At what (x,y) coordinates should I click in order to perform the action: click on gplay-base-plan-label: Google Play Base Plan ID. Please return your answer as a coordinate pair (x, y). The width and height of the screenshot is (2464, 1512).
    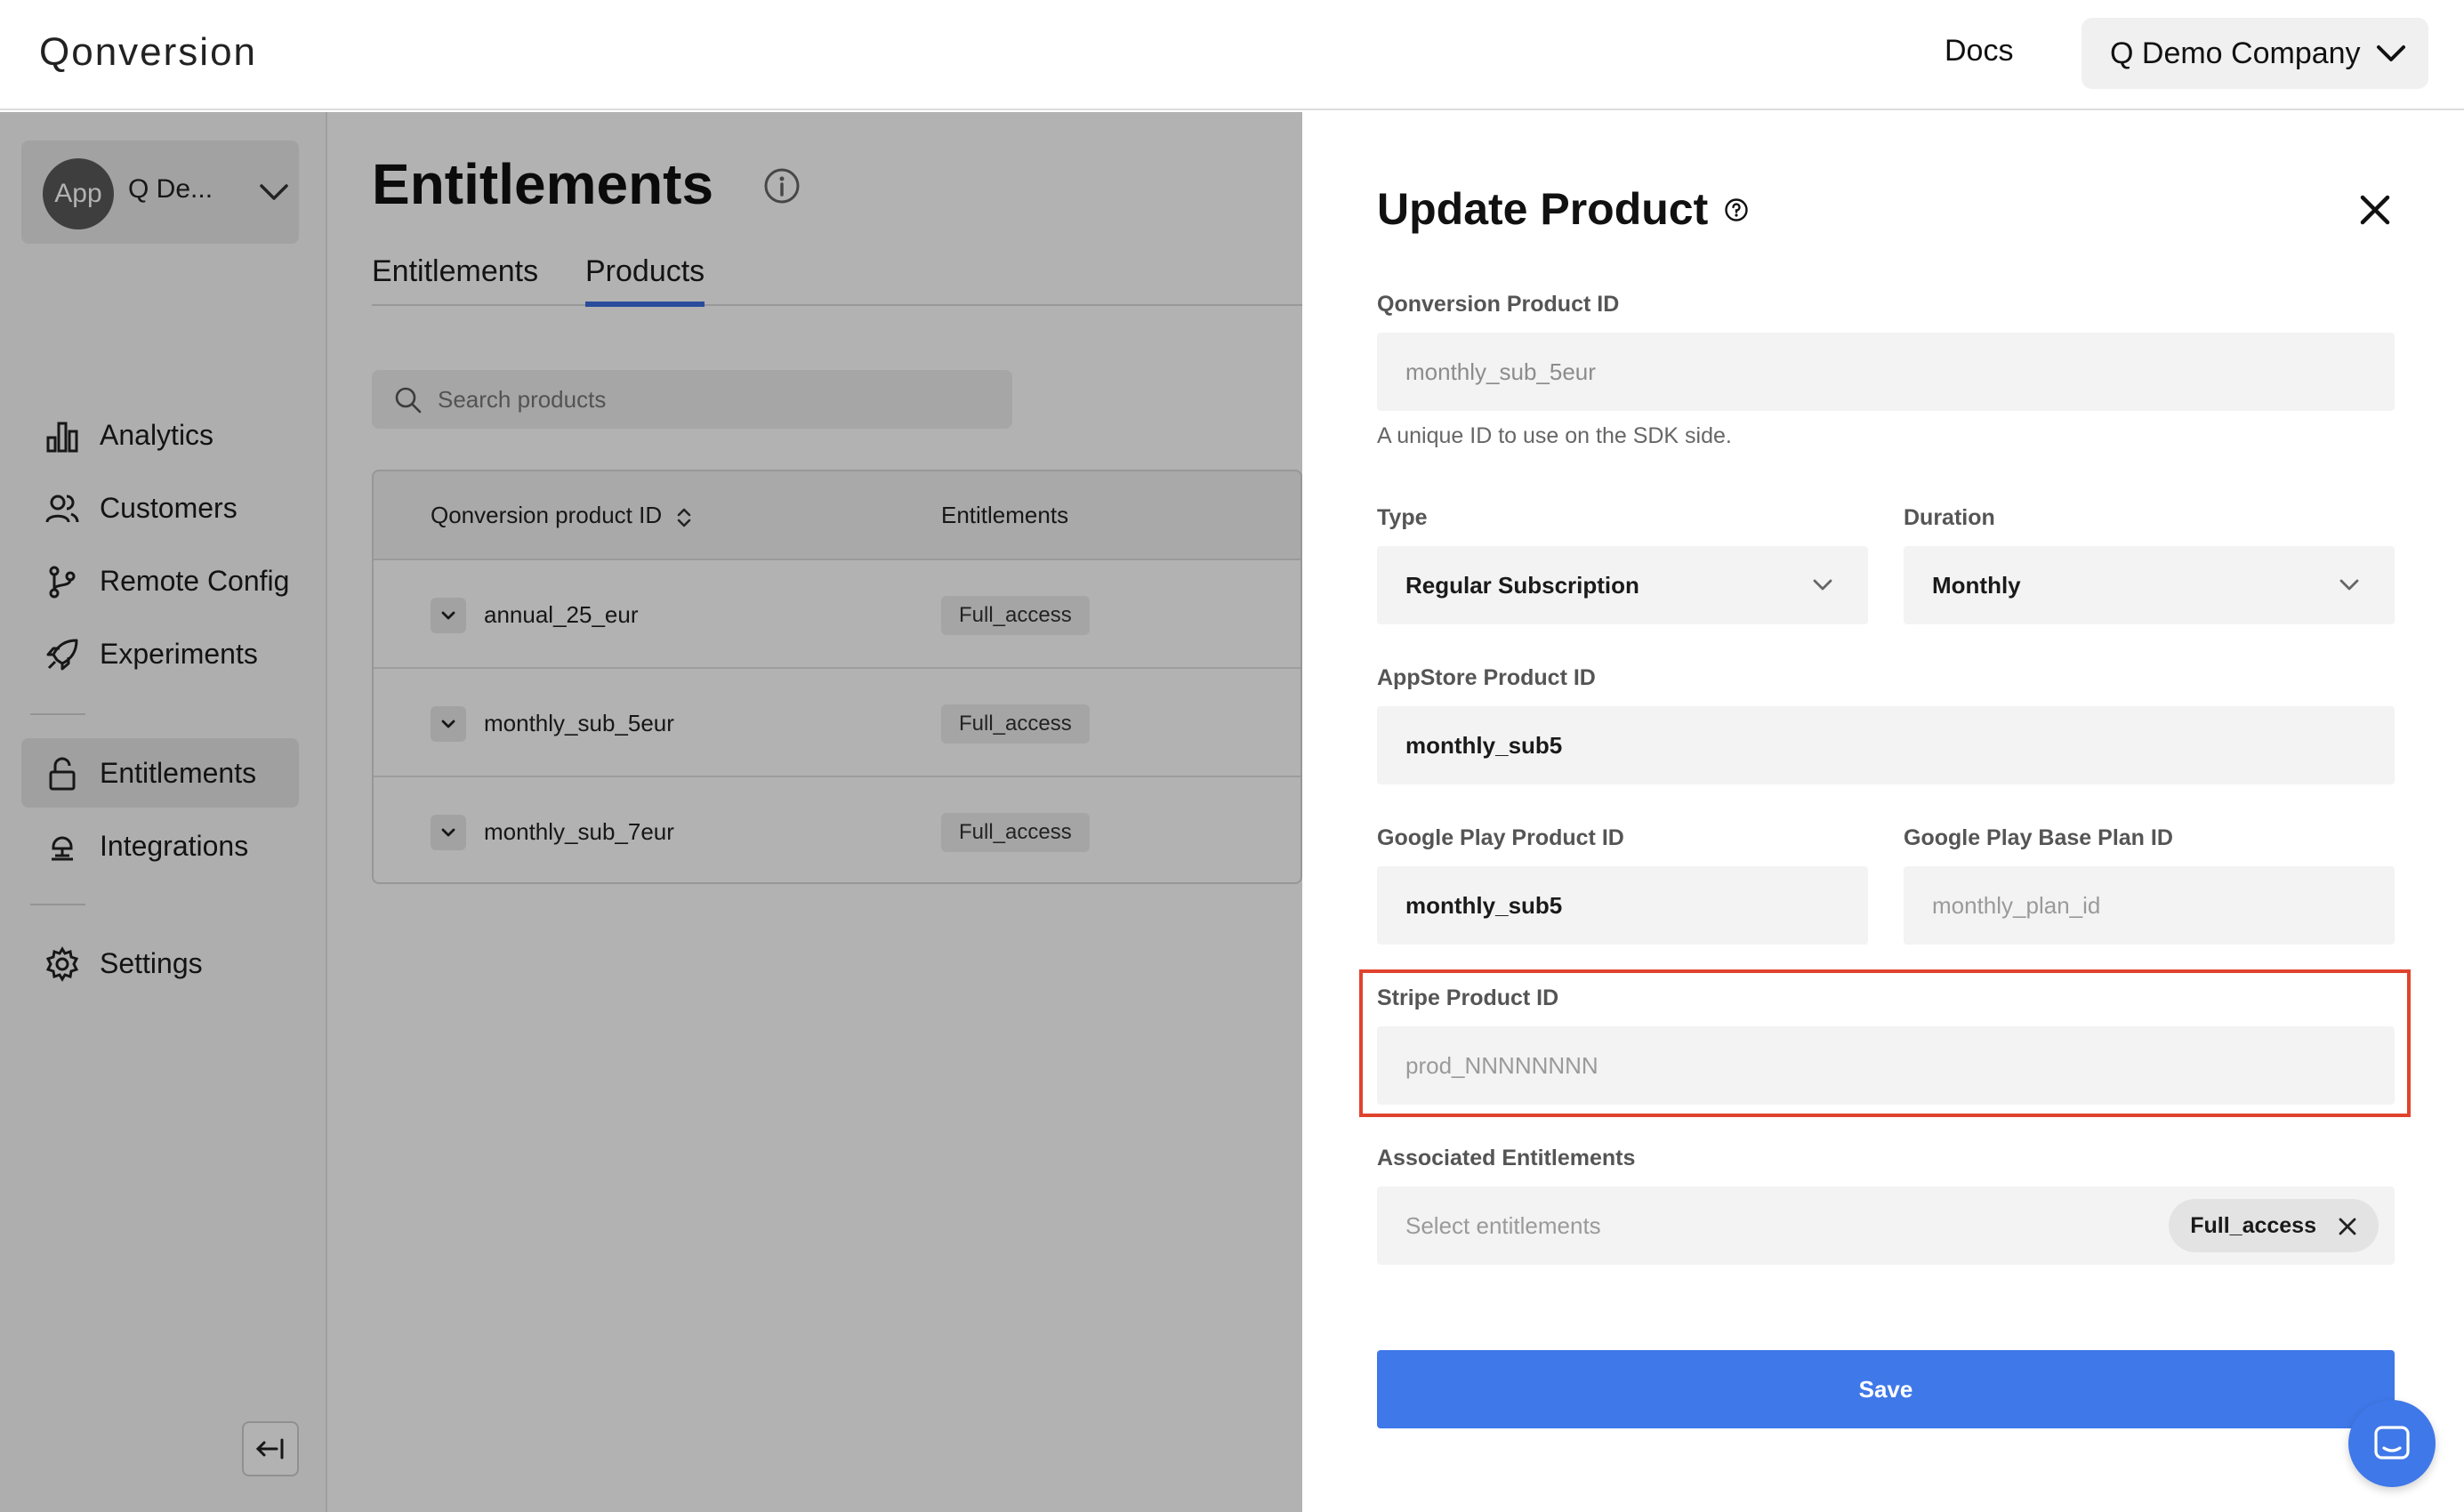
    Looking at the image, I should click on (2039, 838).